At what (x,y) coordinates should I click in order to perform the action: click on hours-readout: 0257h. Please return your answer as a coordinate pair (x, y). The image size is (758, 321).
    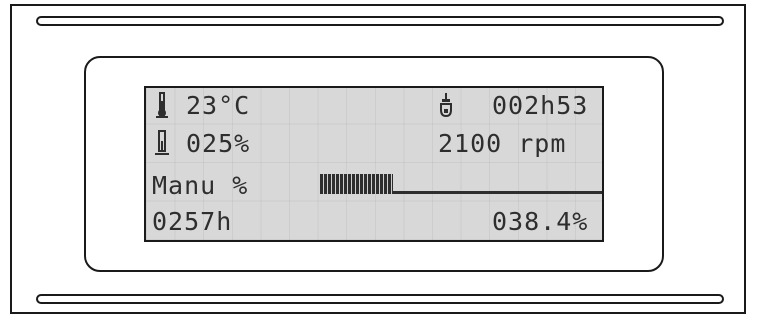
    Looking at the image, I should click on (192, 221).